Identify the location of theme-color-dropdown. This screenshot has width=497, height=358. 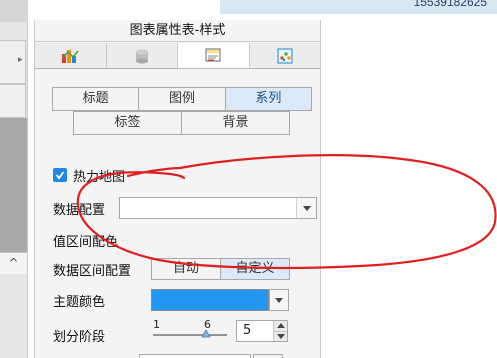
(279, 300).